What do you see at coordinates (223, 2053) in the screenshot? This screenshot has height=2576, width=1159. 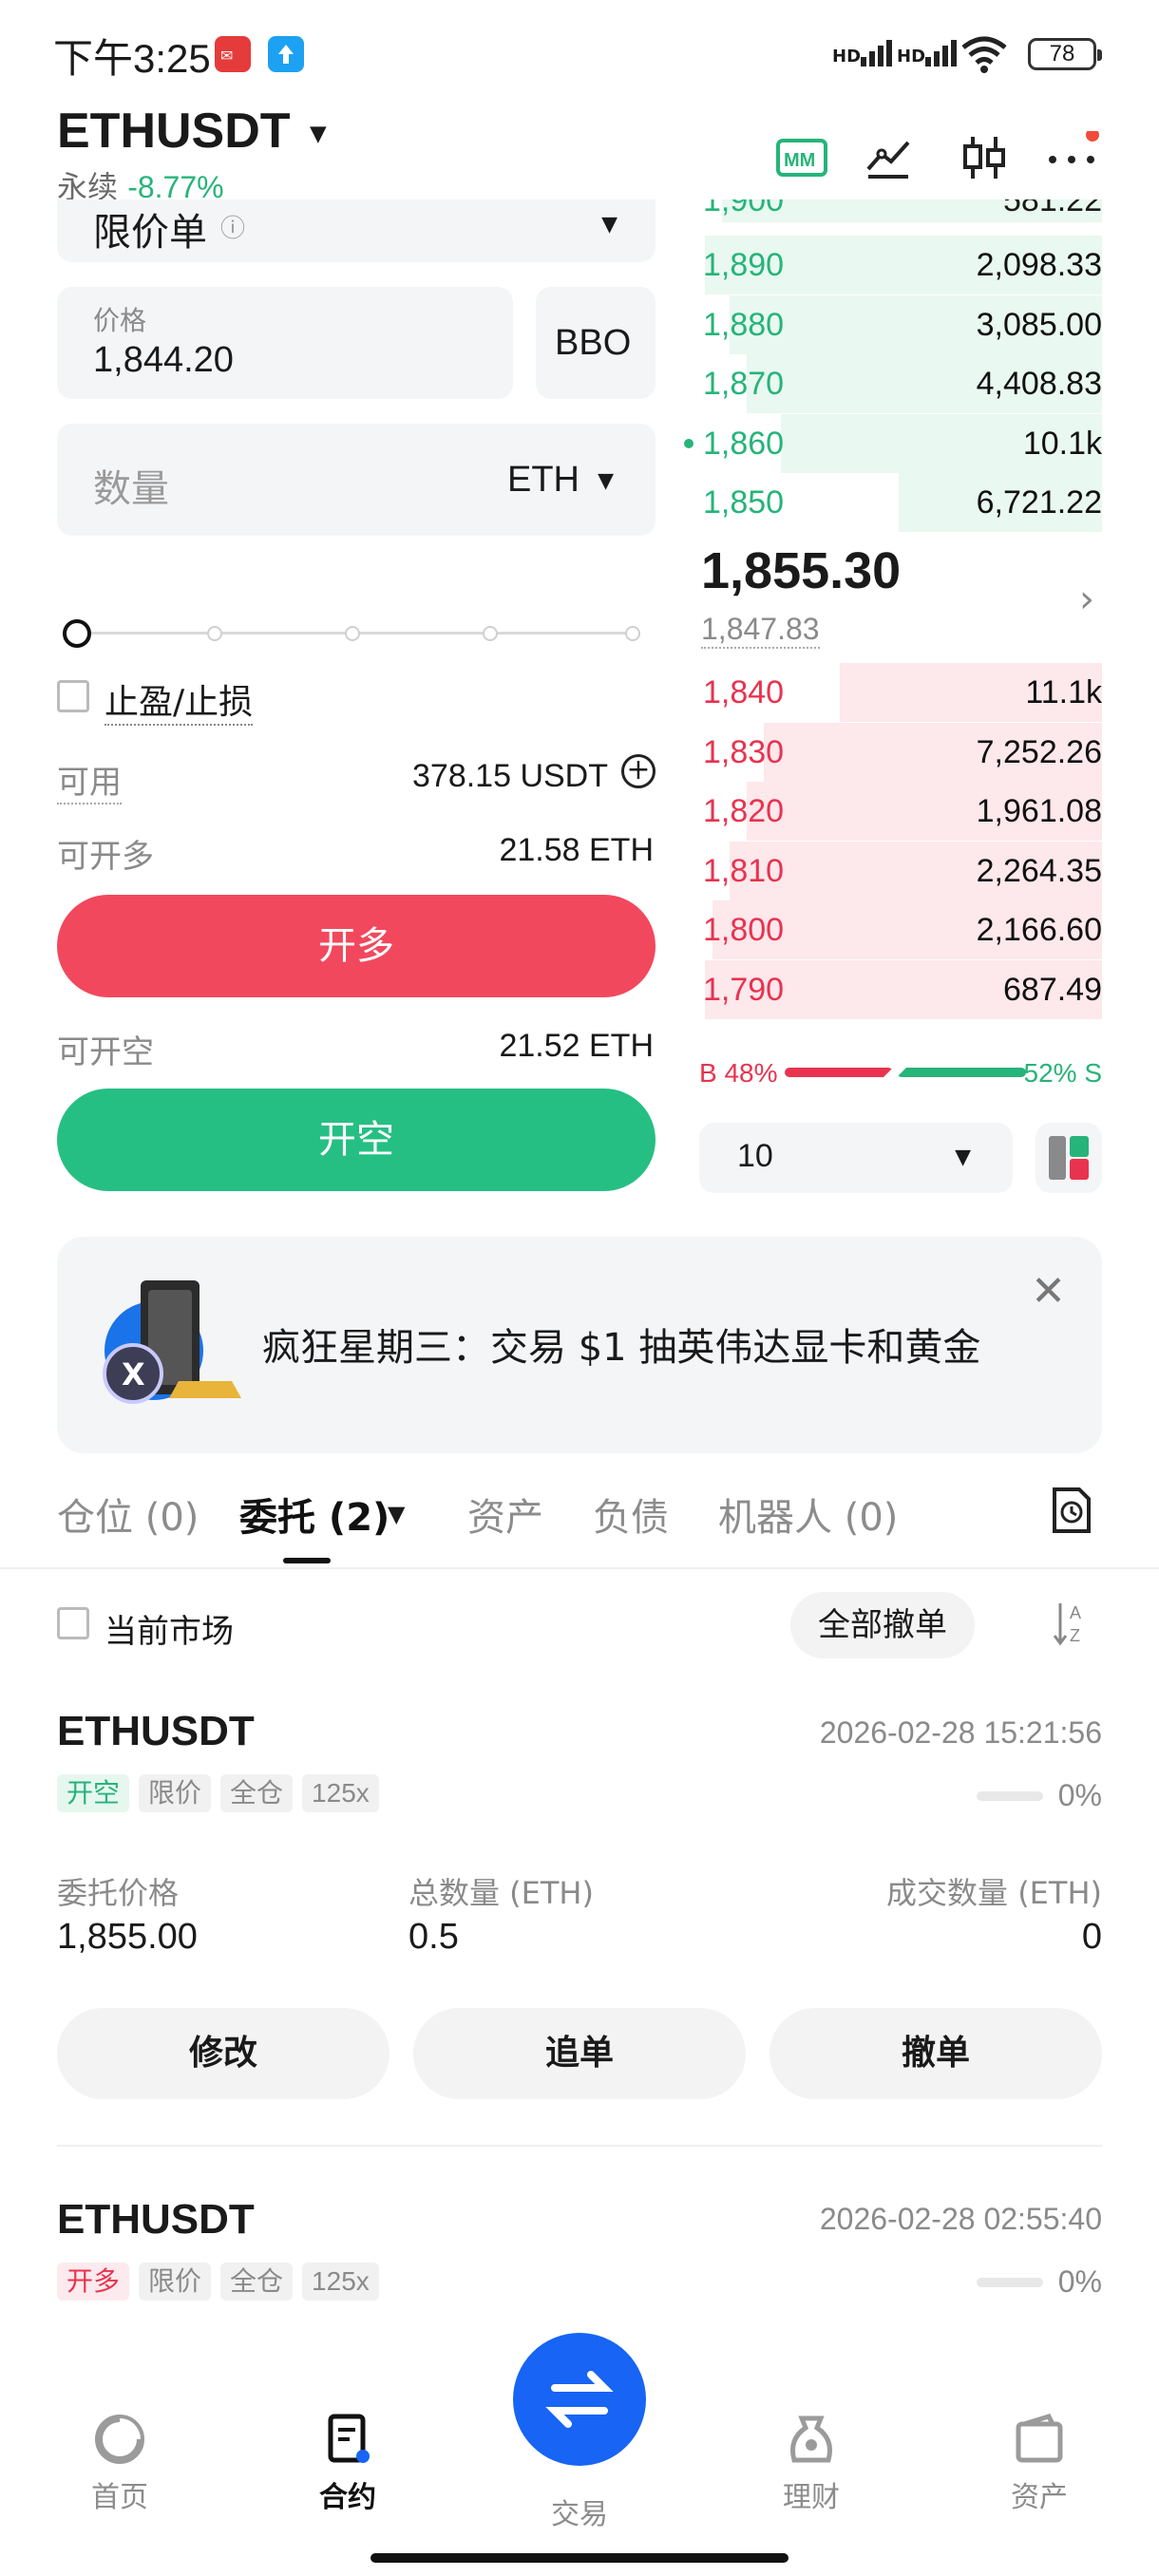 I see `modify-button: 修改` at bounding box center [223, 2053].